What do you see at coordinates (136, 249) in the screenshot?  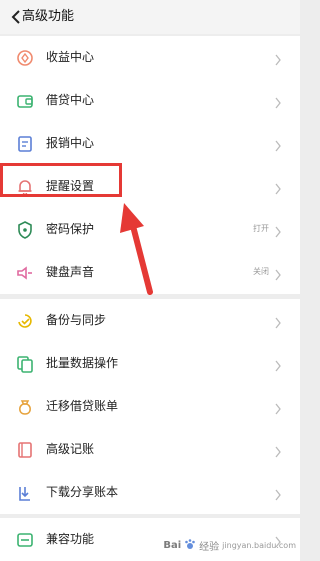 I see `arrow-annotation` at bounding box center [136, 249].